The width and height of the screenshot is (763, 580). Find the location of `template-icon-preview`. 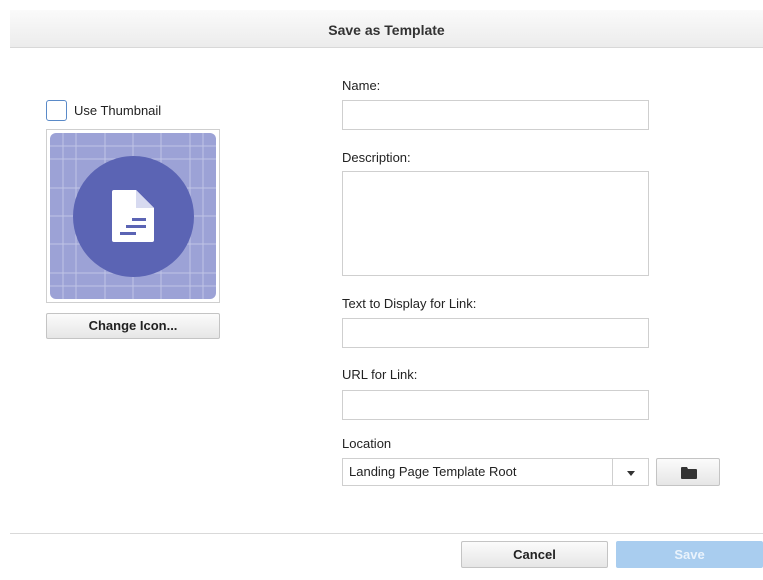

template-icon-preview is located at coordinates (133, 216).